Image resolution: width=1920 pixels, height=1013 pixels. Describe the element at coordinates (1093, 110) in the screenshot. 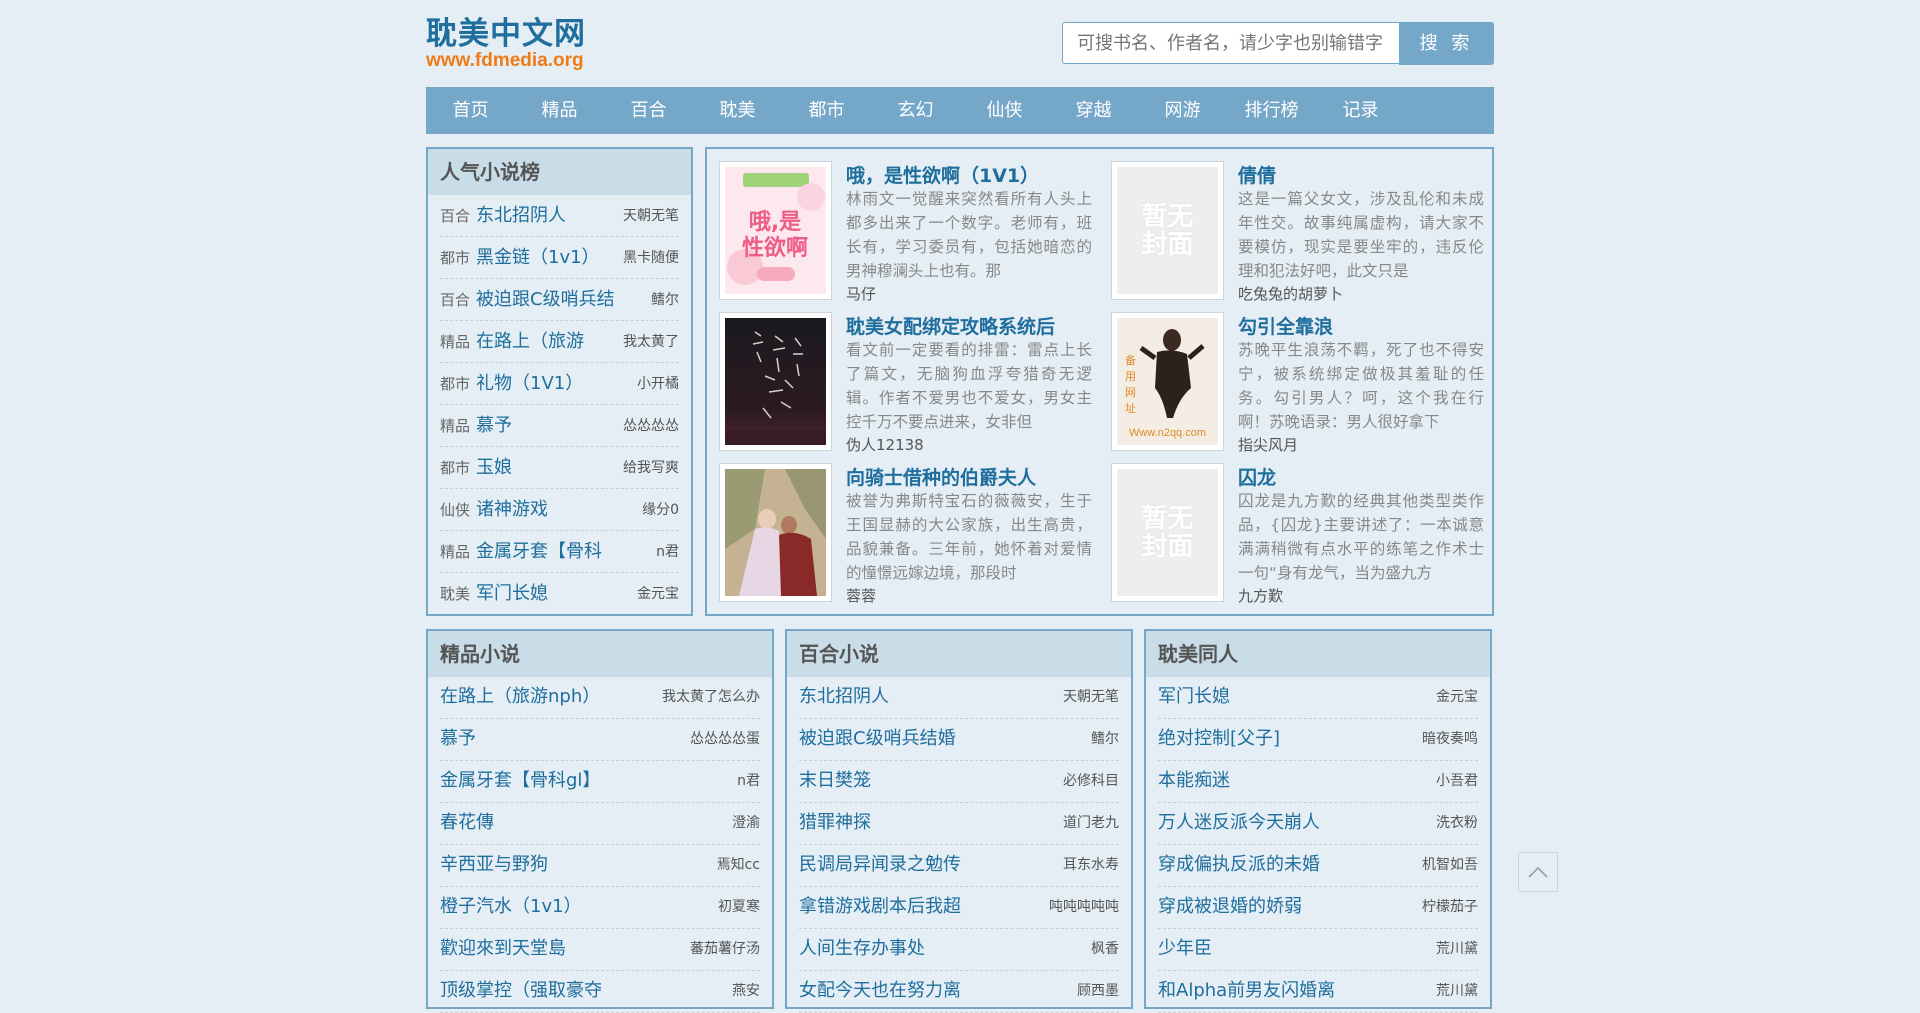

I see `nav-timetravel: 穿越` at that location.